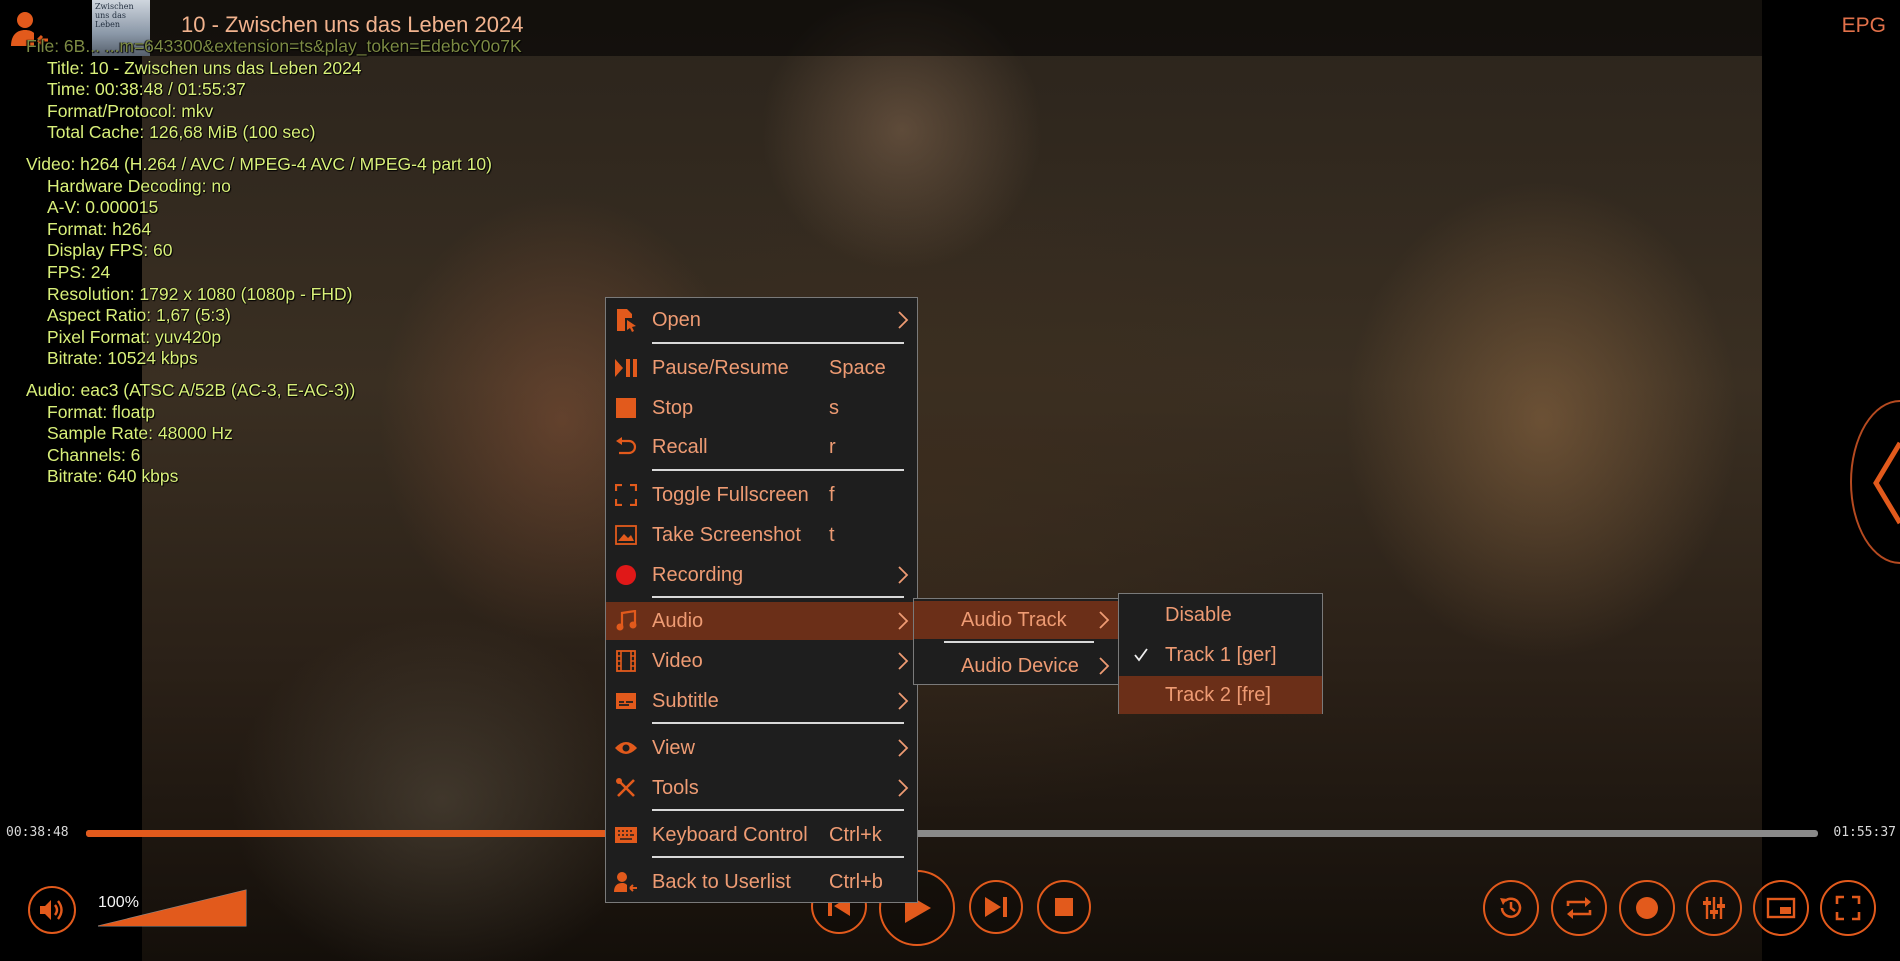  Describe the element at coordinates (377, 833) in the screenshot. I see `seek-progress` at that location.